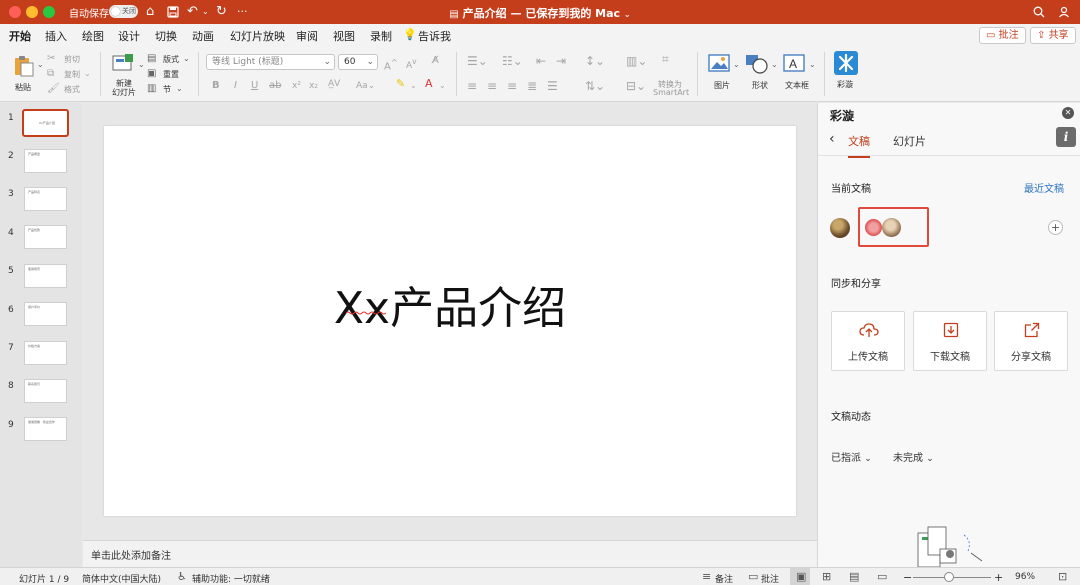 Image resolution: width=1080 pixels, height=585 pixels. What do you see at coordinates (552, 86) in the screenshot?
I see `distribute-icon: ☰` at bounding box center [552, 86].